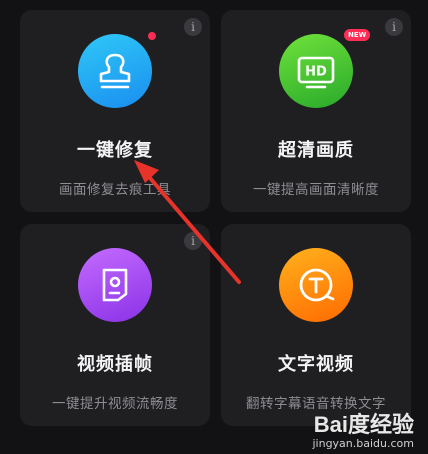  I want to click on watermark-url: jingyan.baidu.com, so click(363, 443).